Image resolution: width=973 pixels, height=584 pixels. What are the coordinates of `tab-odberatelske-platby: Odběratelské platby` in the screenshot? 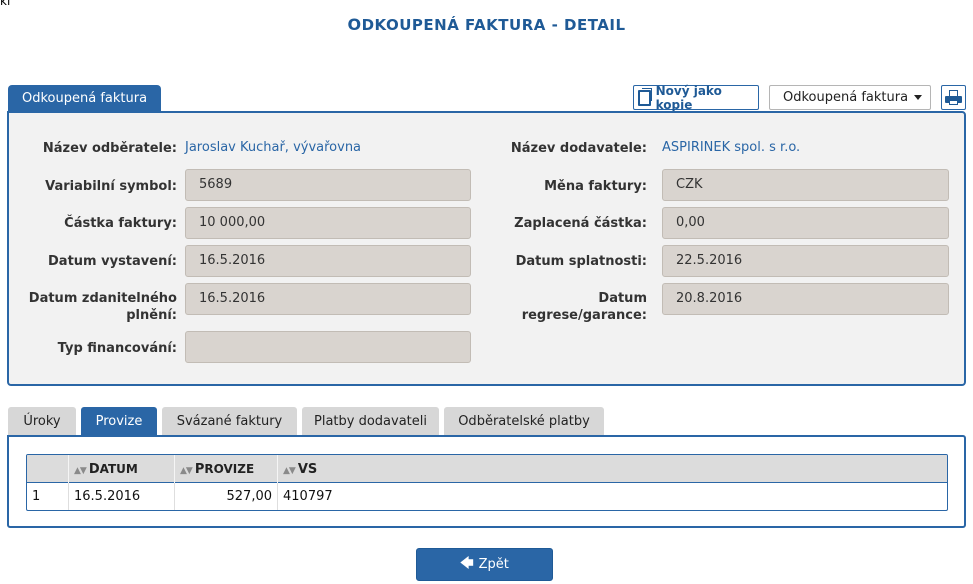 It's located at (524, 421).